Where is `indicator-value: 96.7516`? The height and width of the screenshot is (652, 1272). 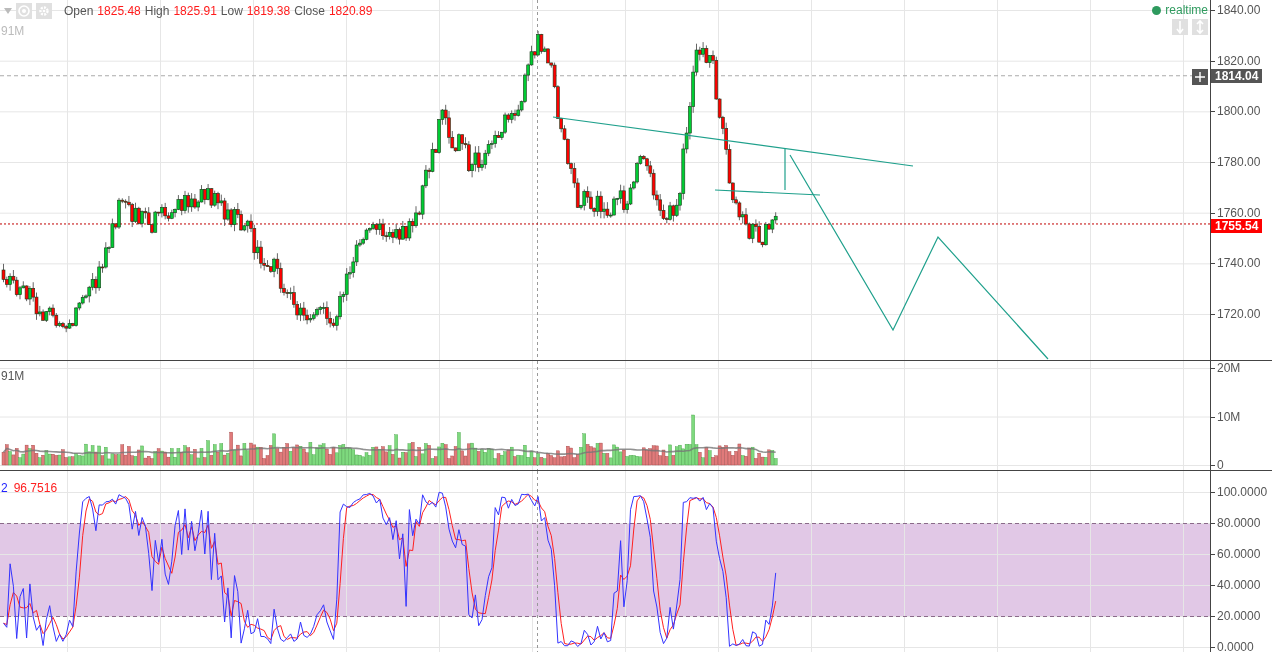 indicator-value: 96.7516 is located at coordinates (35, 488).